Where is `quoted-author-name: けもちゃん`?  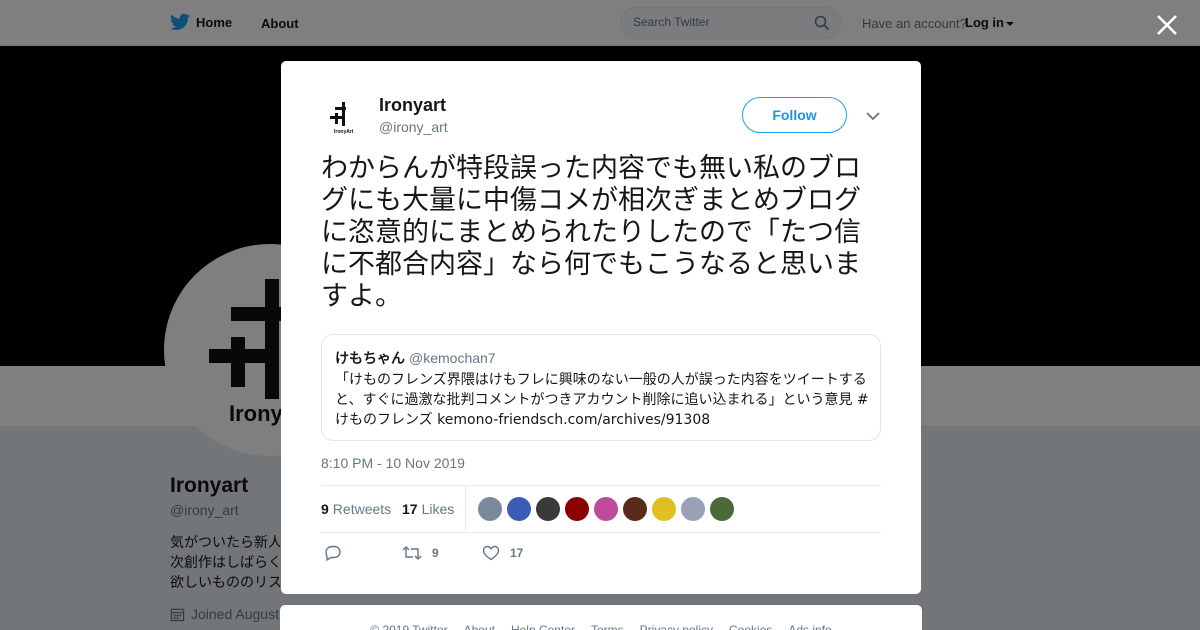
quoted-author-name: けもちゃん is located at coordinates (370, 358).